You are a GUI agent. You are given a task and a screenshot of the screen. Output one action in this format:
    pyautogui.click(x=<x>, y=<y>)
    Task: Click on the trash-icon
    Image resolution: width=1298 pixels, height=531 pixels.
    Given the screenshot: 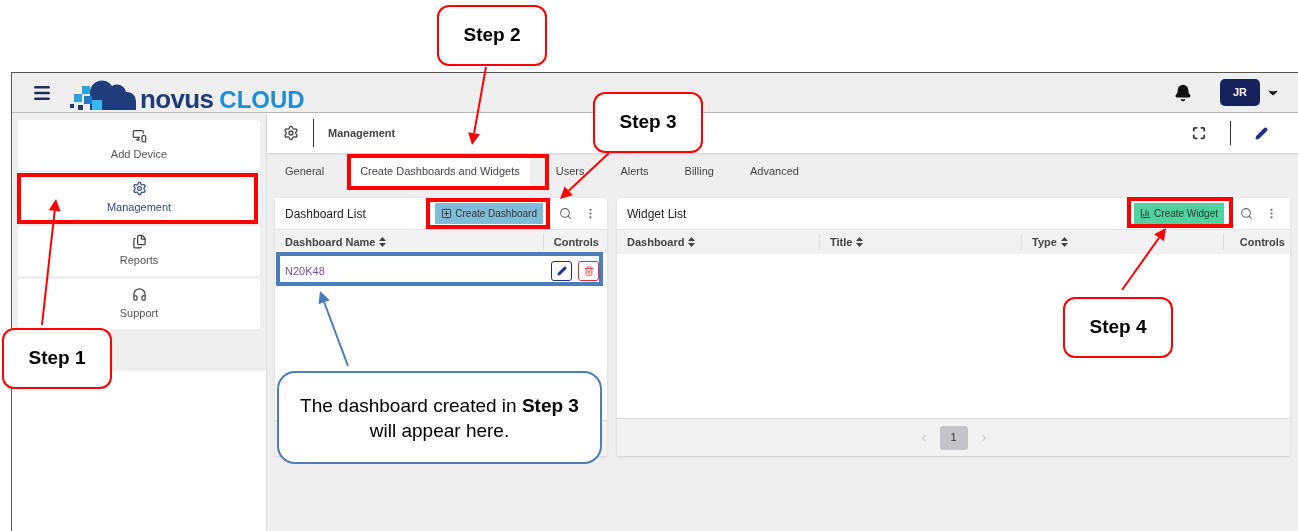 What is the action you would take?
    pyautogui.click(x=588, y=271)
    